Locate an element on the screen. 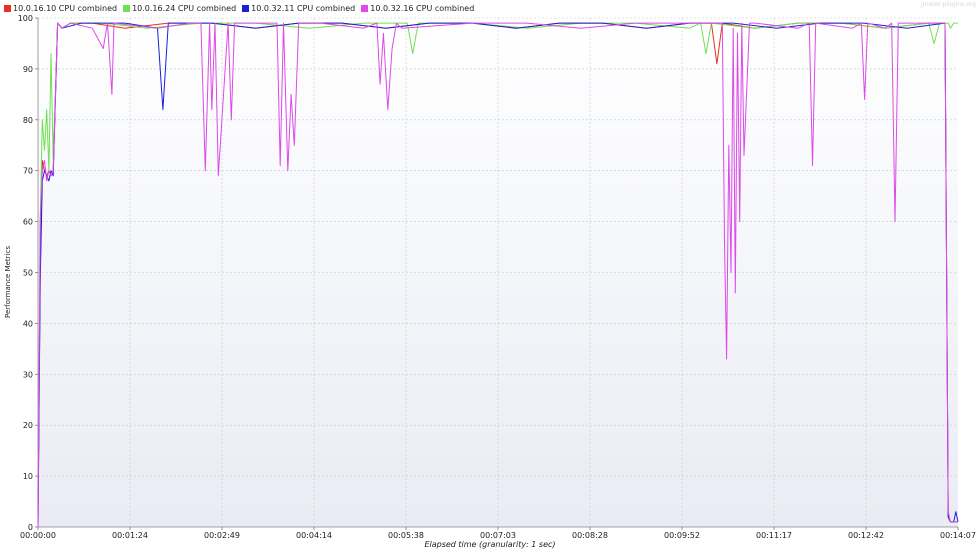 The height and width of the screenshot is (555, 980). x-tick-label: 00:04:14 is located at coordinates (314, 535).